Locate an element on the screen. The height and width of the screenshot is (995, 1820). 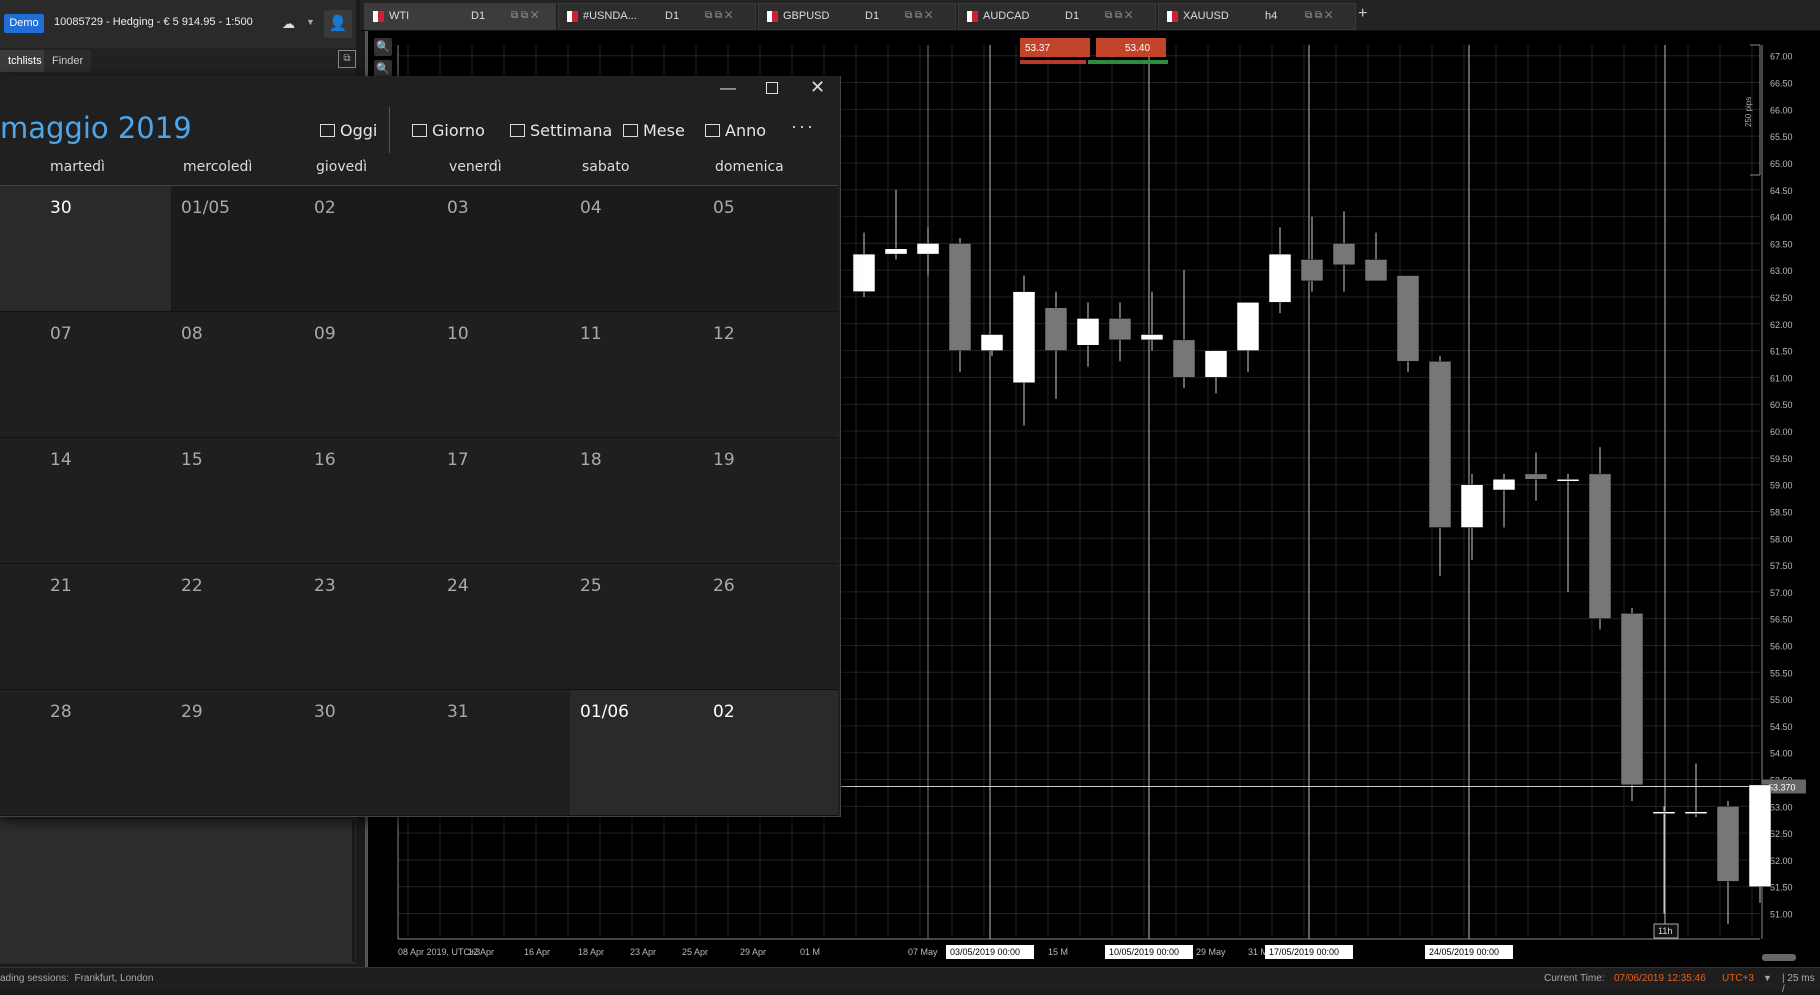
day-number: 14 is located at coordinates (61, 460).